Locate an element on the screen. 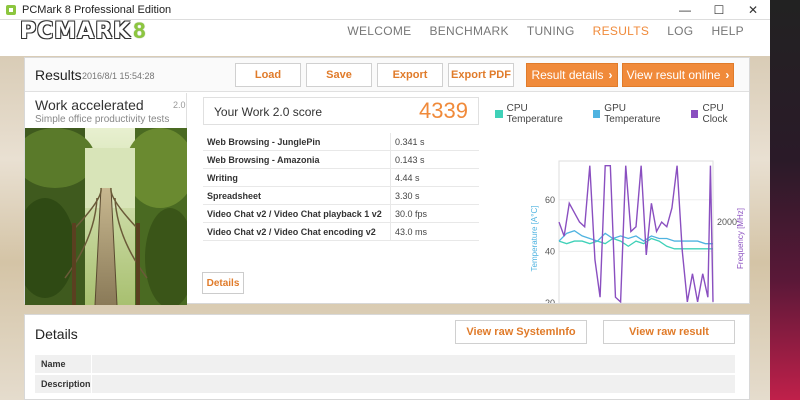 The height and width of the screenshot is (400, 800). logo-suffix: 8 is located at coordinates (139, 30).